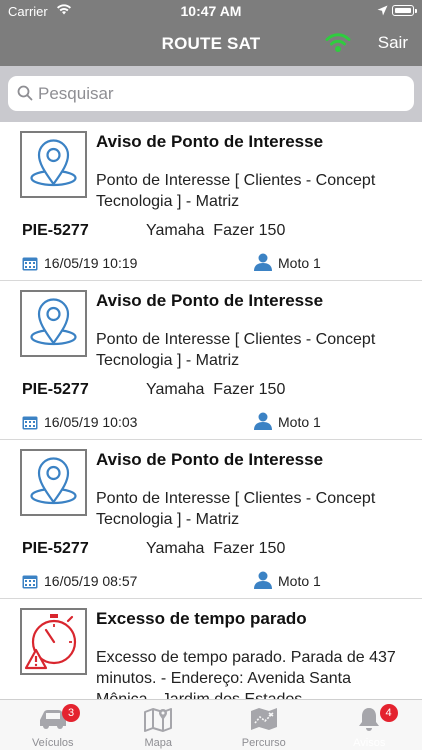  I want to click on search-bar, so click(211, 94).